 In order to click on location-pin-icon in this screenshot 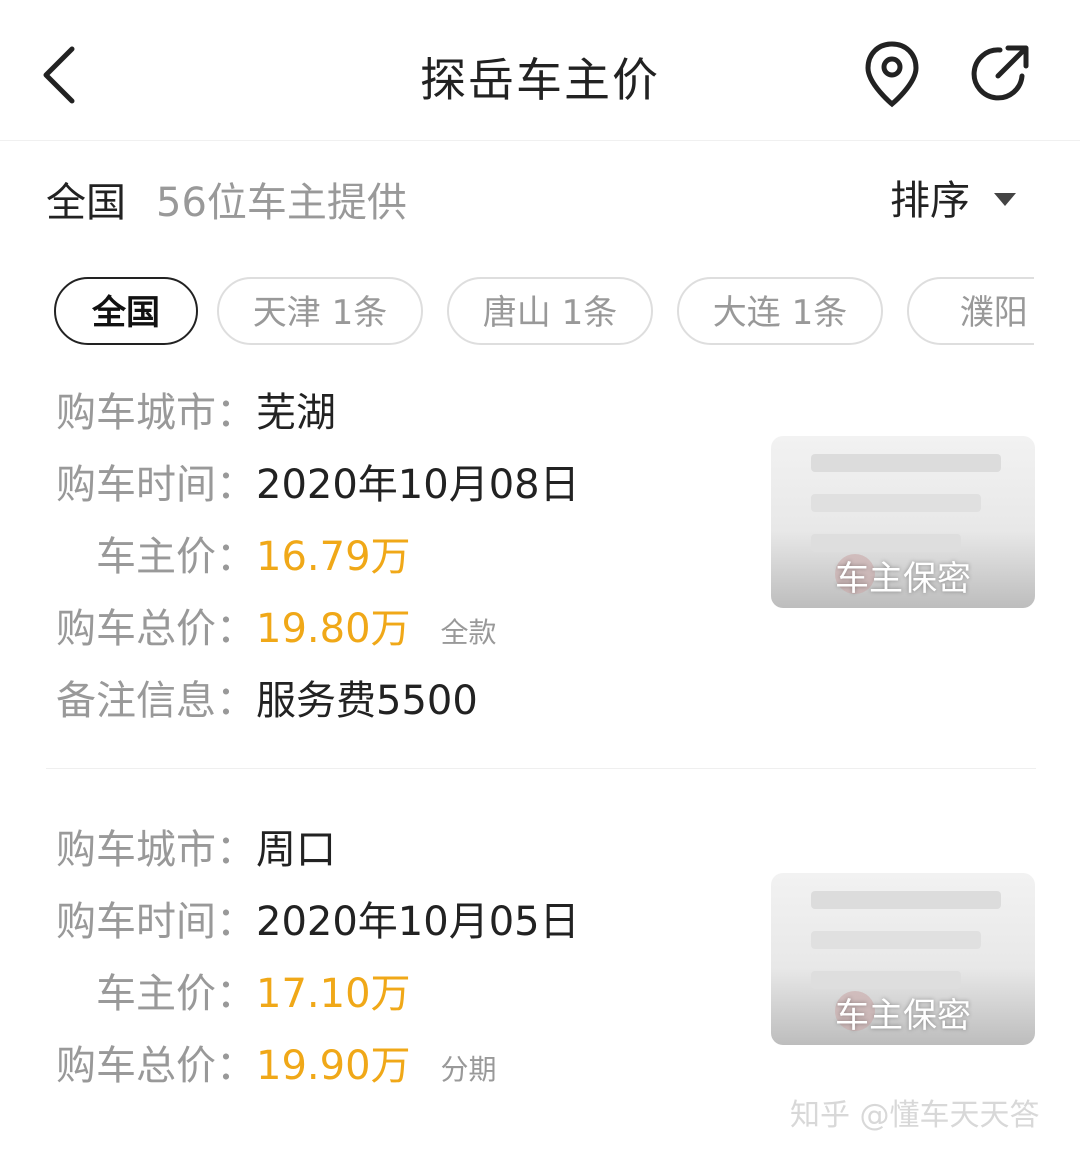, I will do `click(892, 74)`.